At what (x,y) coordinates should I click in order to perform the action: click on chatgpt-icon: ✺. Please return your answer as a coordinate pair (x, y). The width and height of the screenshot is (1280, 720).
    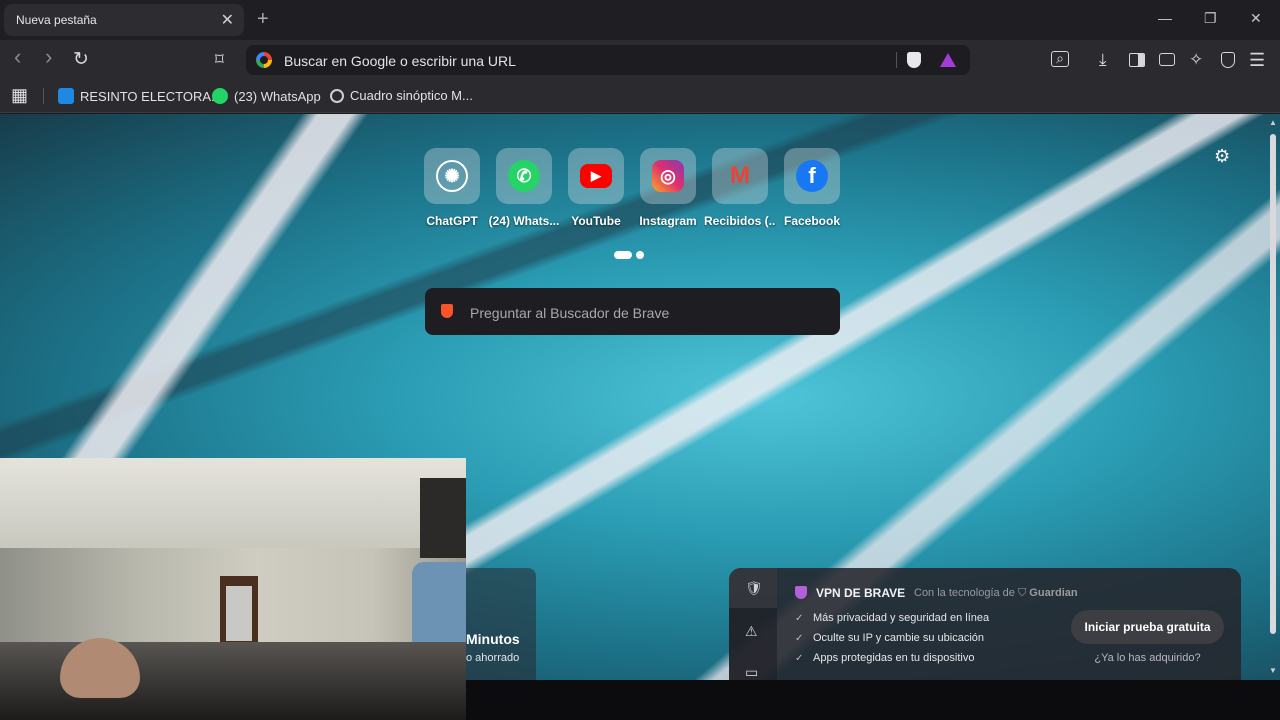
    Looking at the image, I should click on (452, 176).